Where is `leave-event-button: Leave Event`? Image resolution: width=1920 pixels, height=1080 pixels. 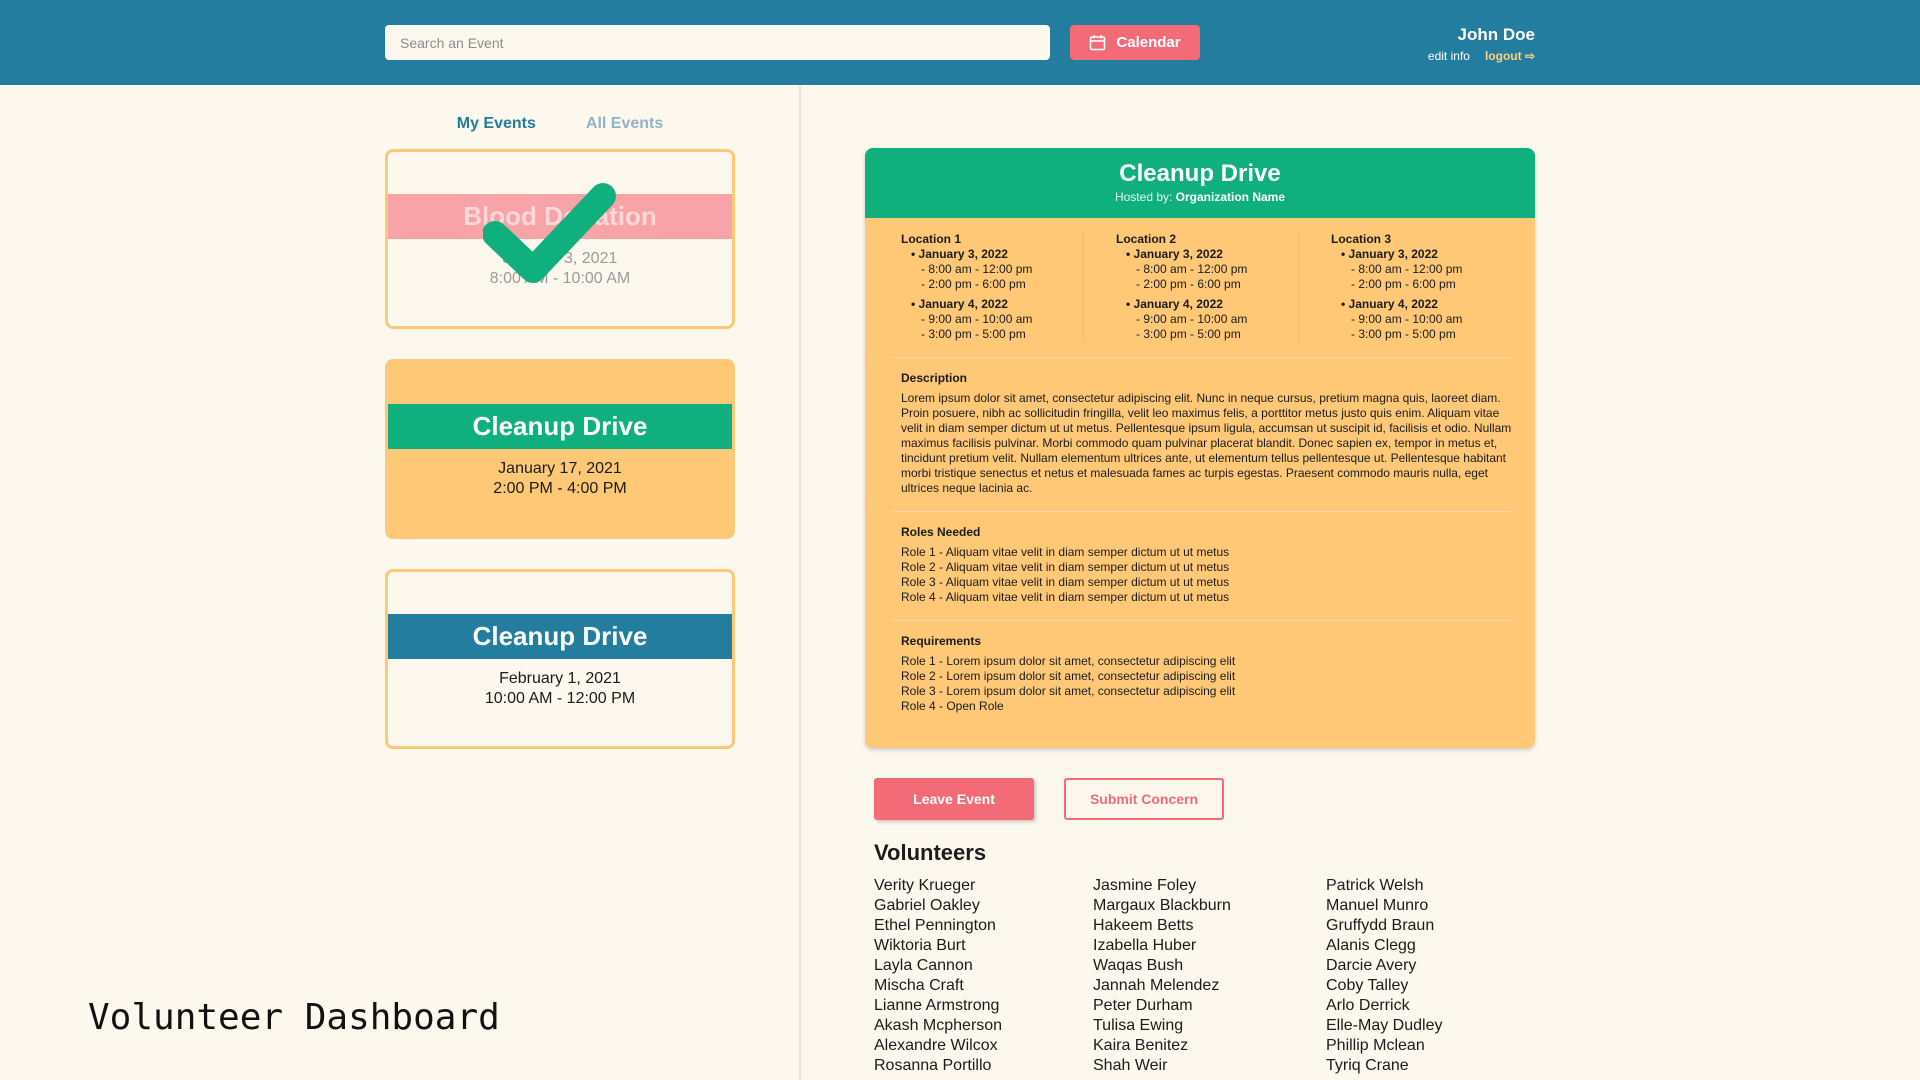
leave-event-button: Leave Event is located at coordinates (954, 799).